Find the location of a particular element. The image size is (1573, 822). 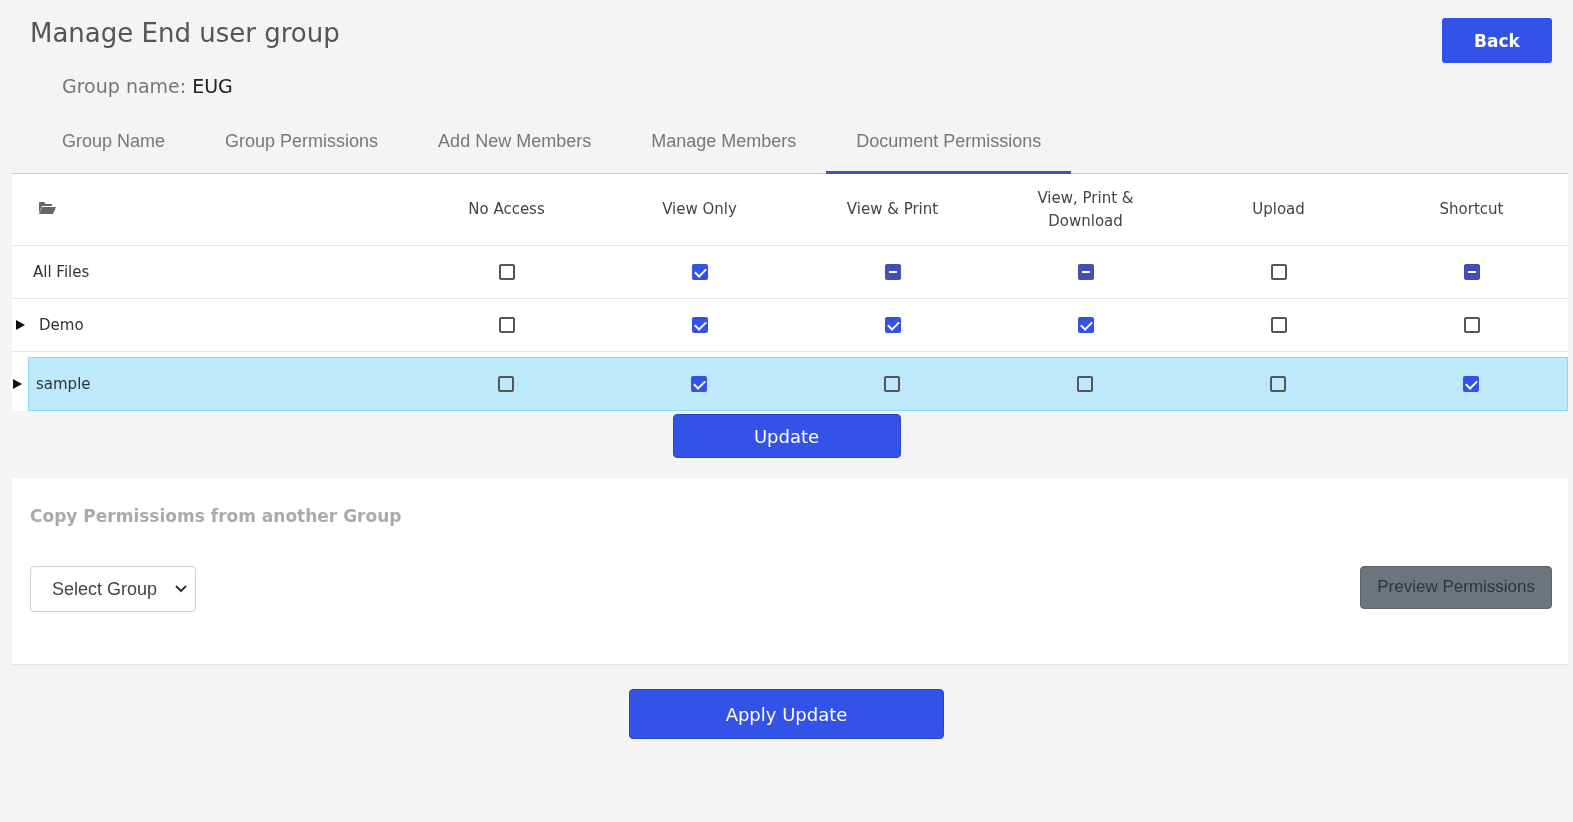

group-name-value: EUG is located at coordinates (212, 86).